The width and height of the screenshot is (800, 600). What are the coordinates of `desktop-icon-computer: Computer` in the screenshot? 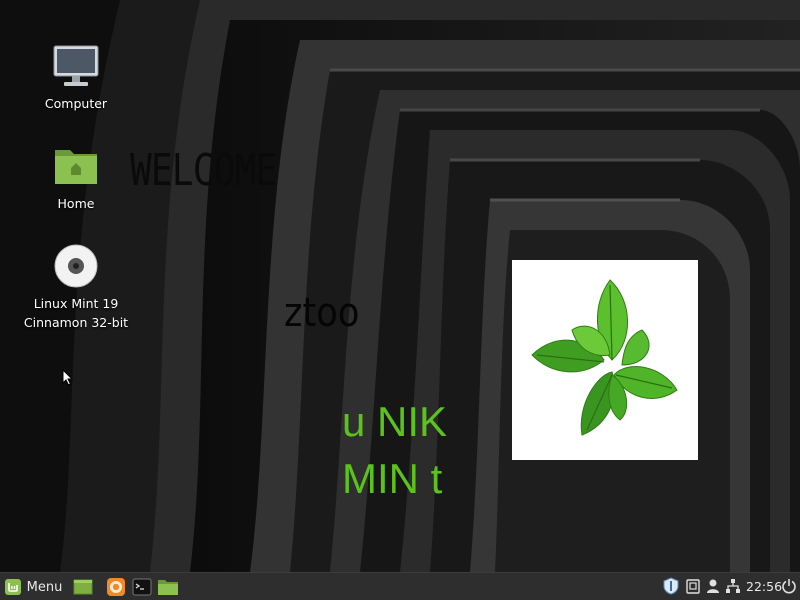 It's located at (76, 78).